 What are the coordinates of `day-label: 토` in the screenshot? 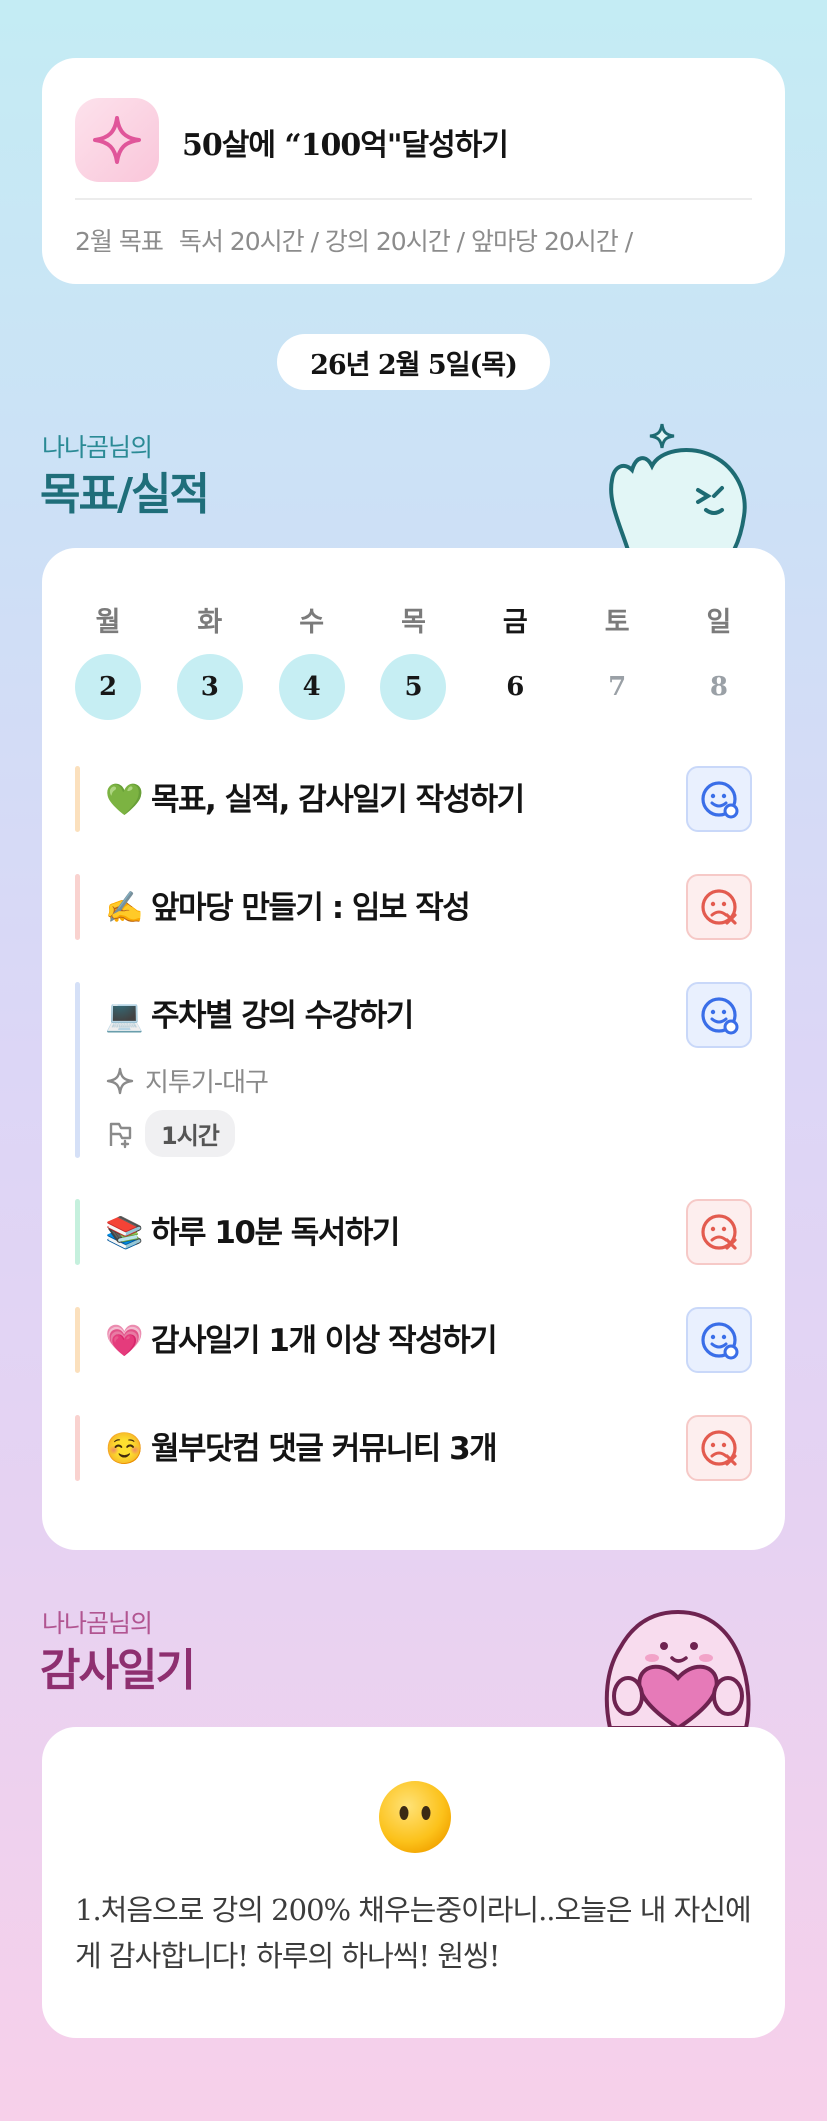 It's located at (617, 622).